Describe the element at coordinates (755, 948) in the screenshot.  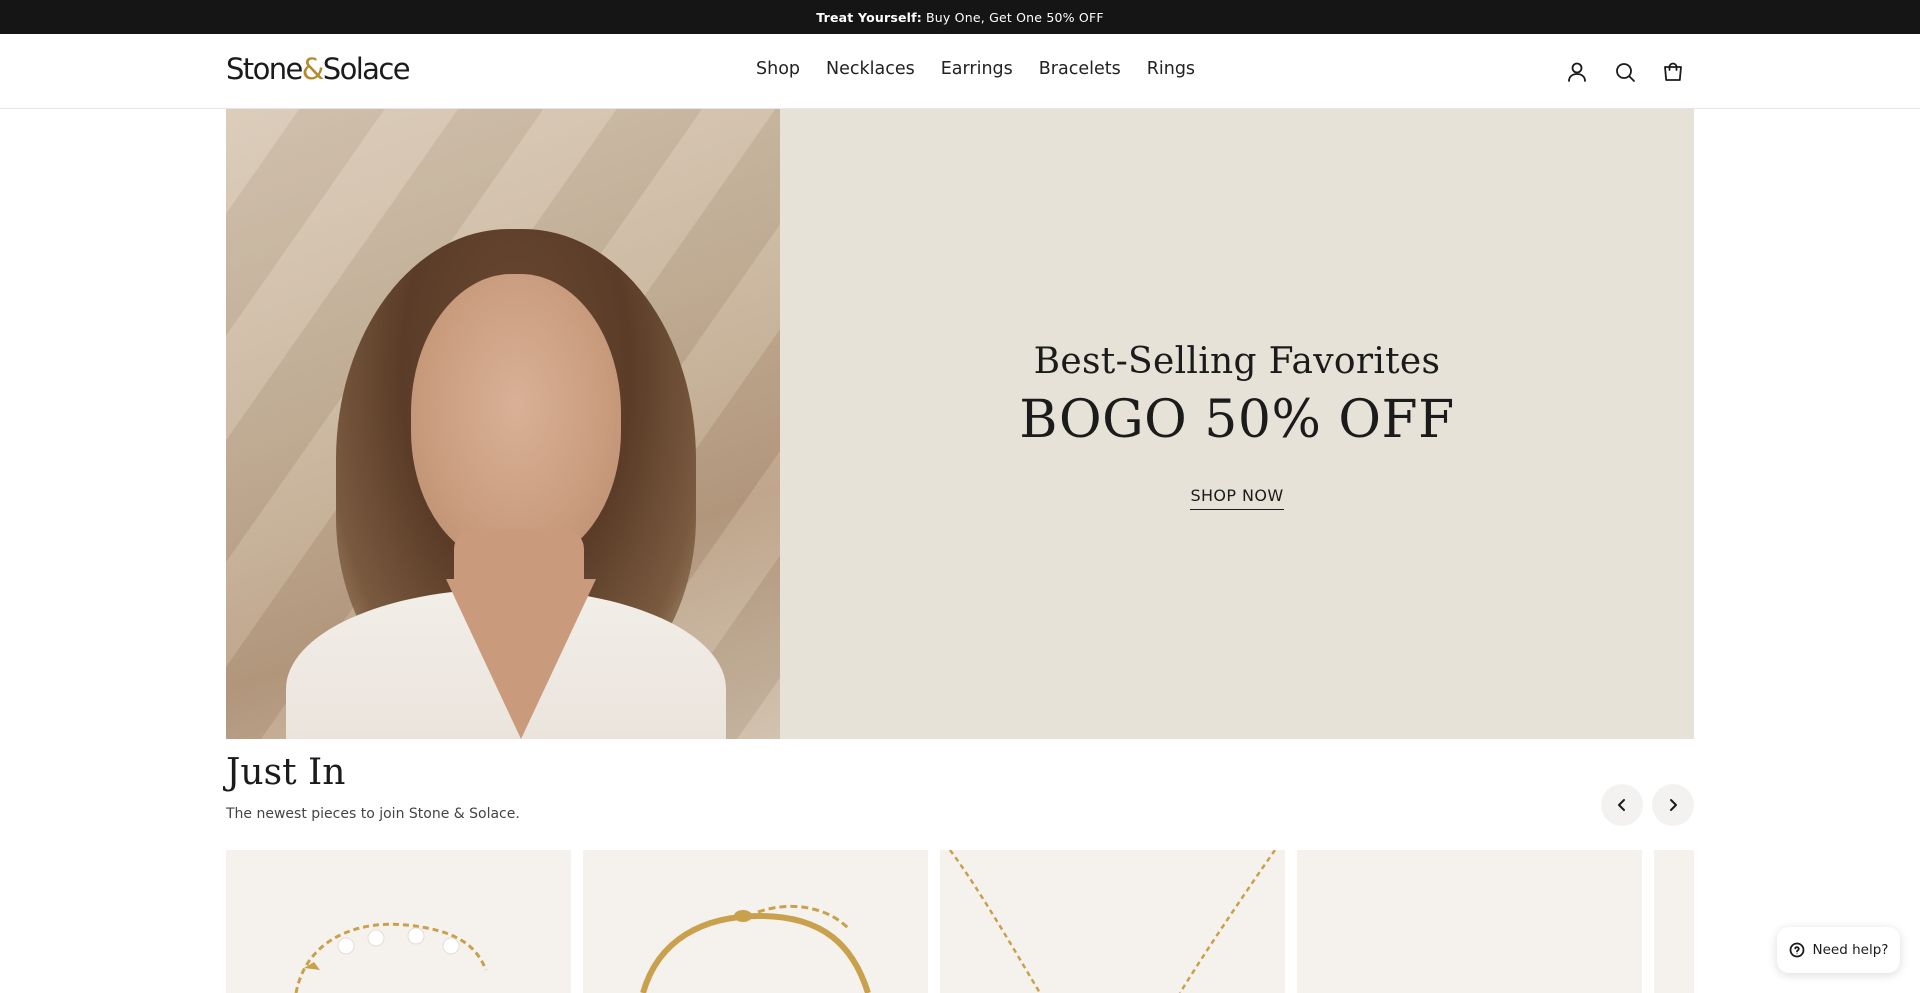
I see `gold-snake-chain-bracelet-image` at that location.